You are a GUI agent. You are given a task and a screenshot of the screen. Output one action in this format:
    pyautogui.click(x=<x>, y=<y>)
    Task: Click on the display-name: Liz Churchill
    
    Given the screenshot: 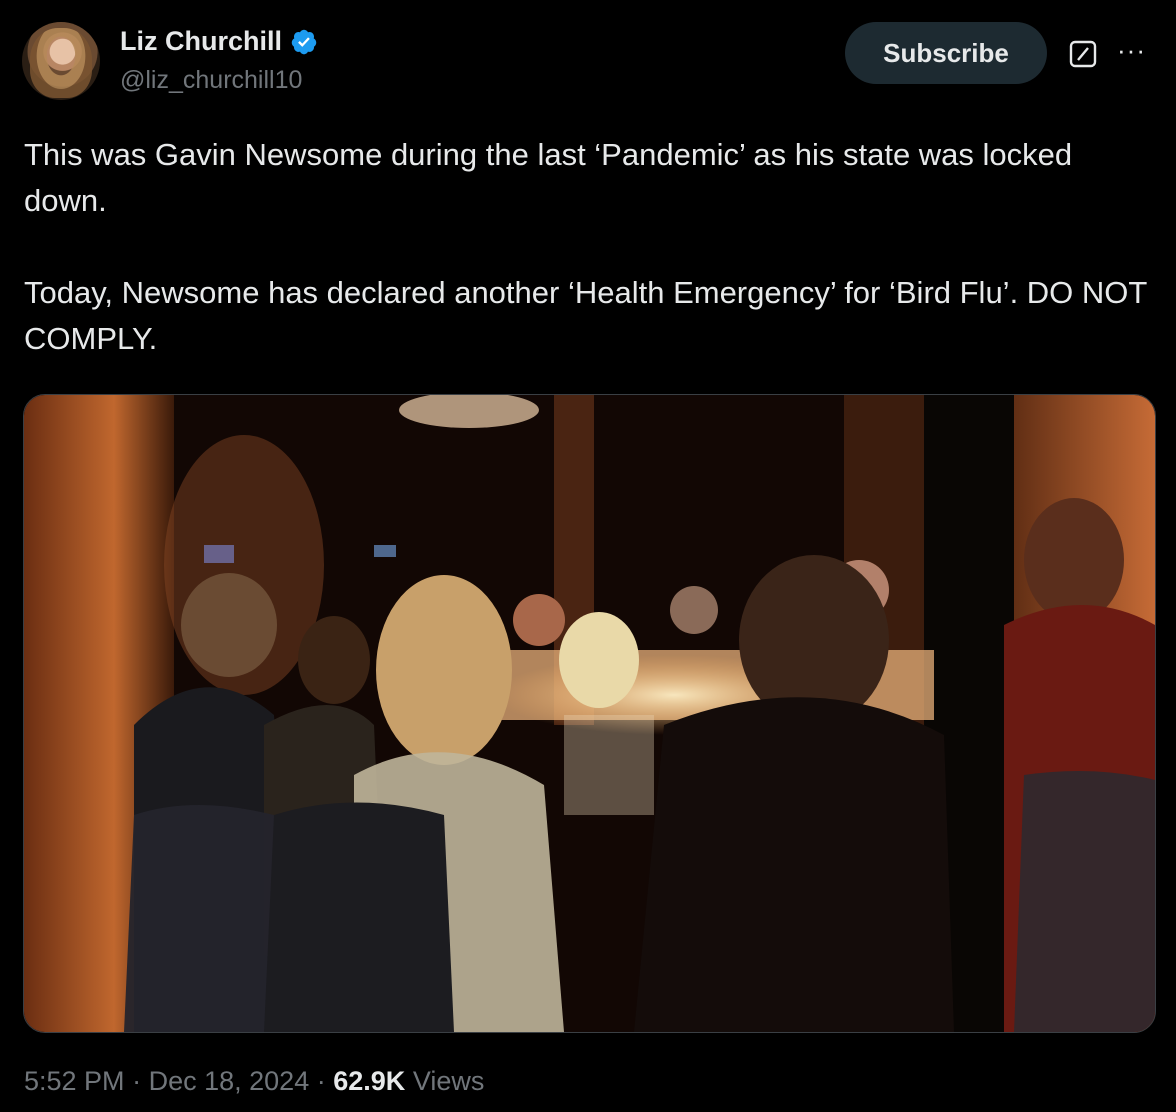 What is the action you would take?
    pyautogui.click(x=201, y=41)
    